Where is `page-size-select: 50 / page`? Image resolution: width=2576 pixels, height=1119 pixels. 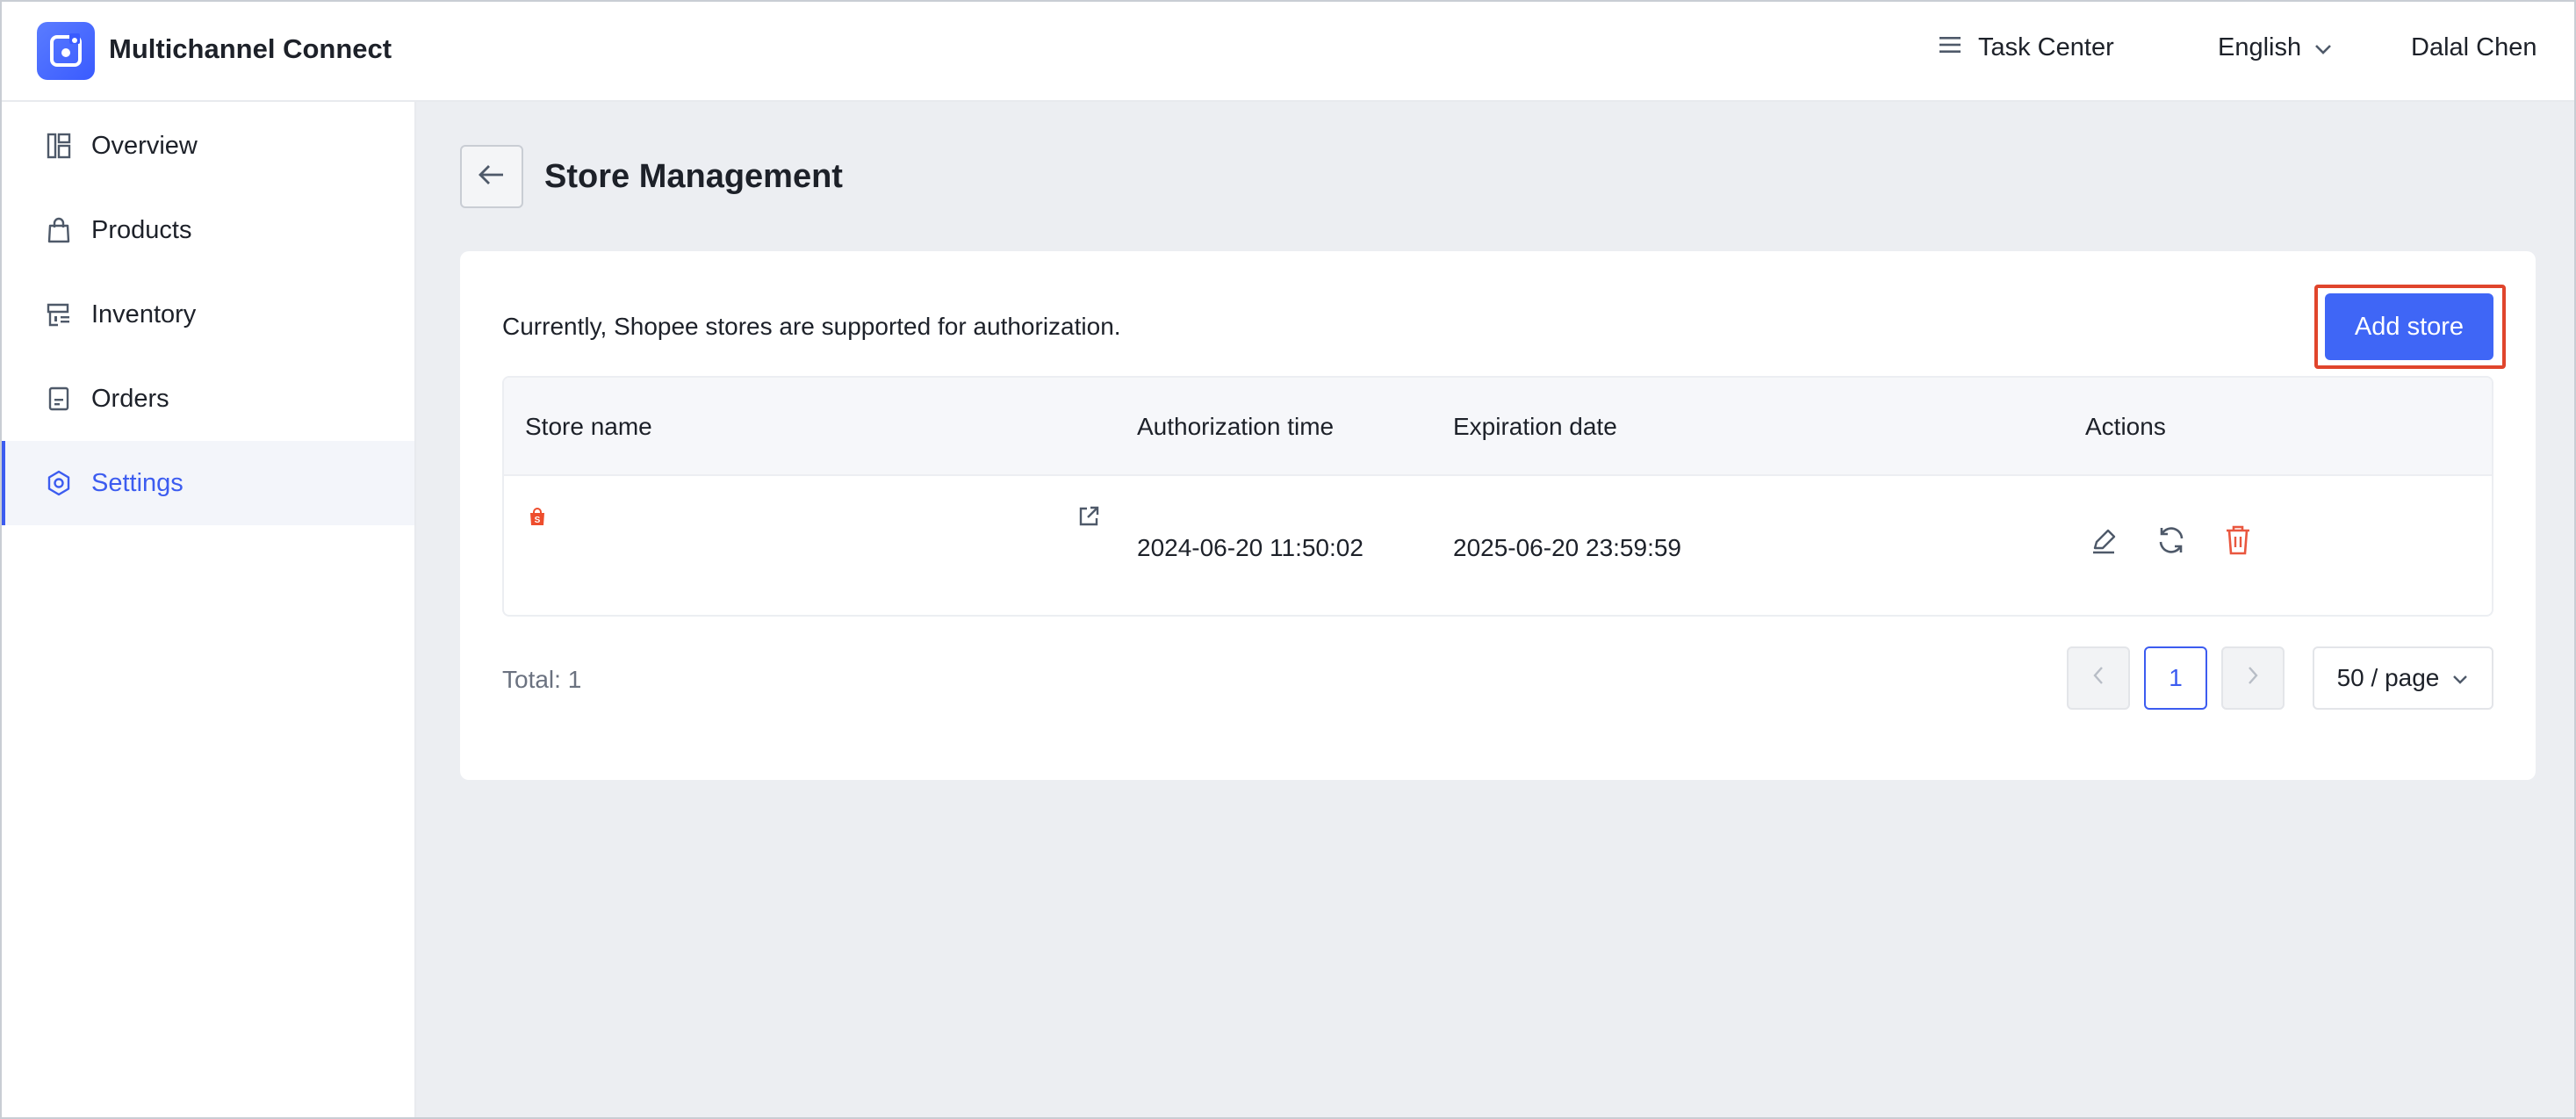
page-size-select: 50 / page is located at coordinates (2403, 678).